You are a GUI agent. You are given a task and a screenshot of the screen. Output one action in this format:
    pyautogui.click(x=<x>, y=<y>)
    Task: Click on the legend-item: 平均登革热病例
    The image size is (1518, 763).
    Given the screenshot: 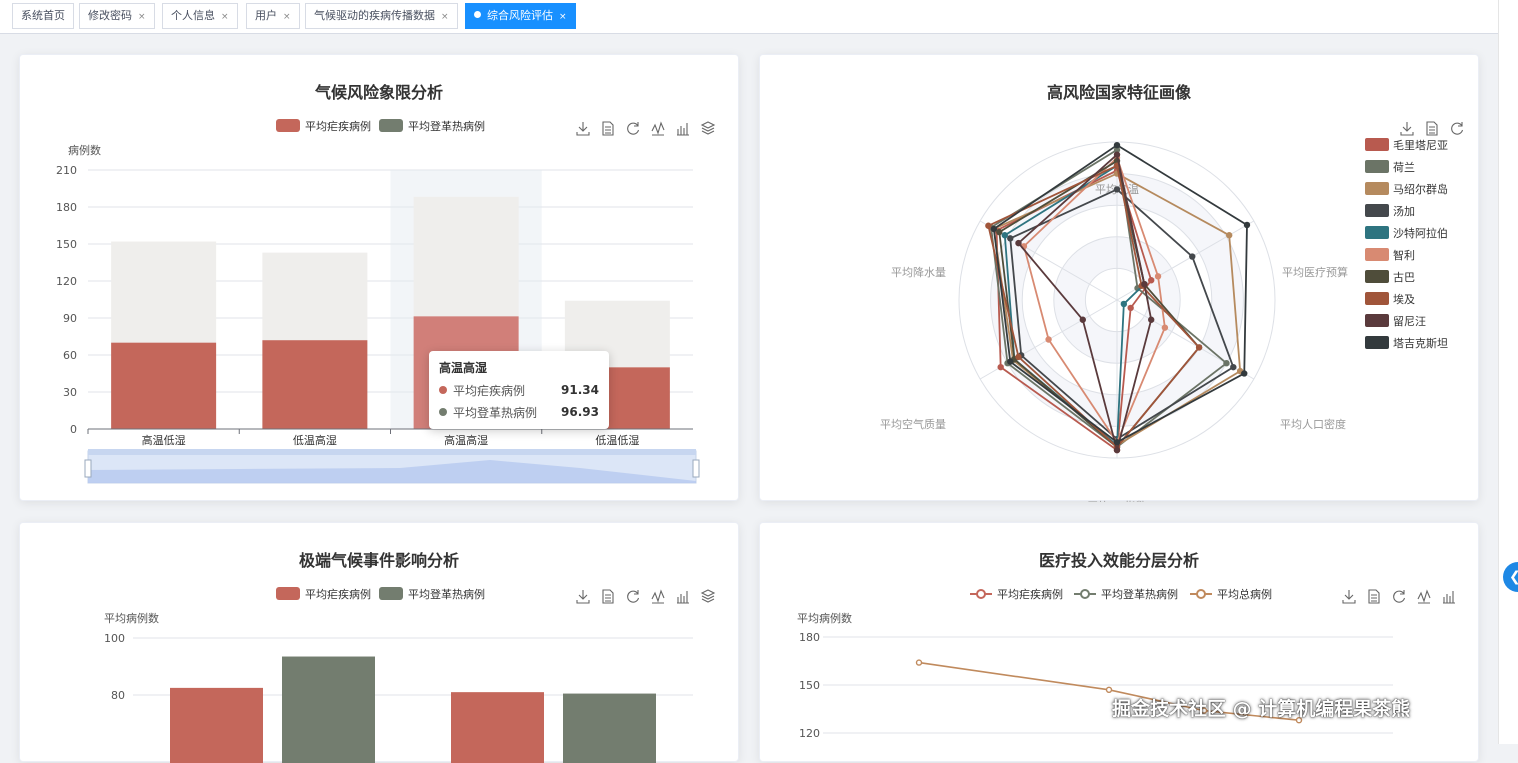 What is the action you would take?
    pyautogui.click(x=1126, y=594)
    